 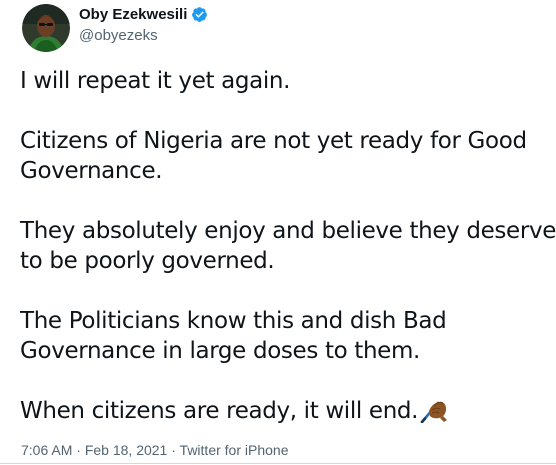 What do you see at coordinates (219, 411) in the screenshot?
I see `tweet-paragraph-text: When citizens are ready, it will end.` at bounding box center [219, 411].